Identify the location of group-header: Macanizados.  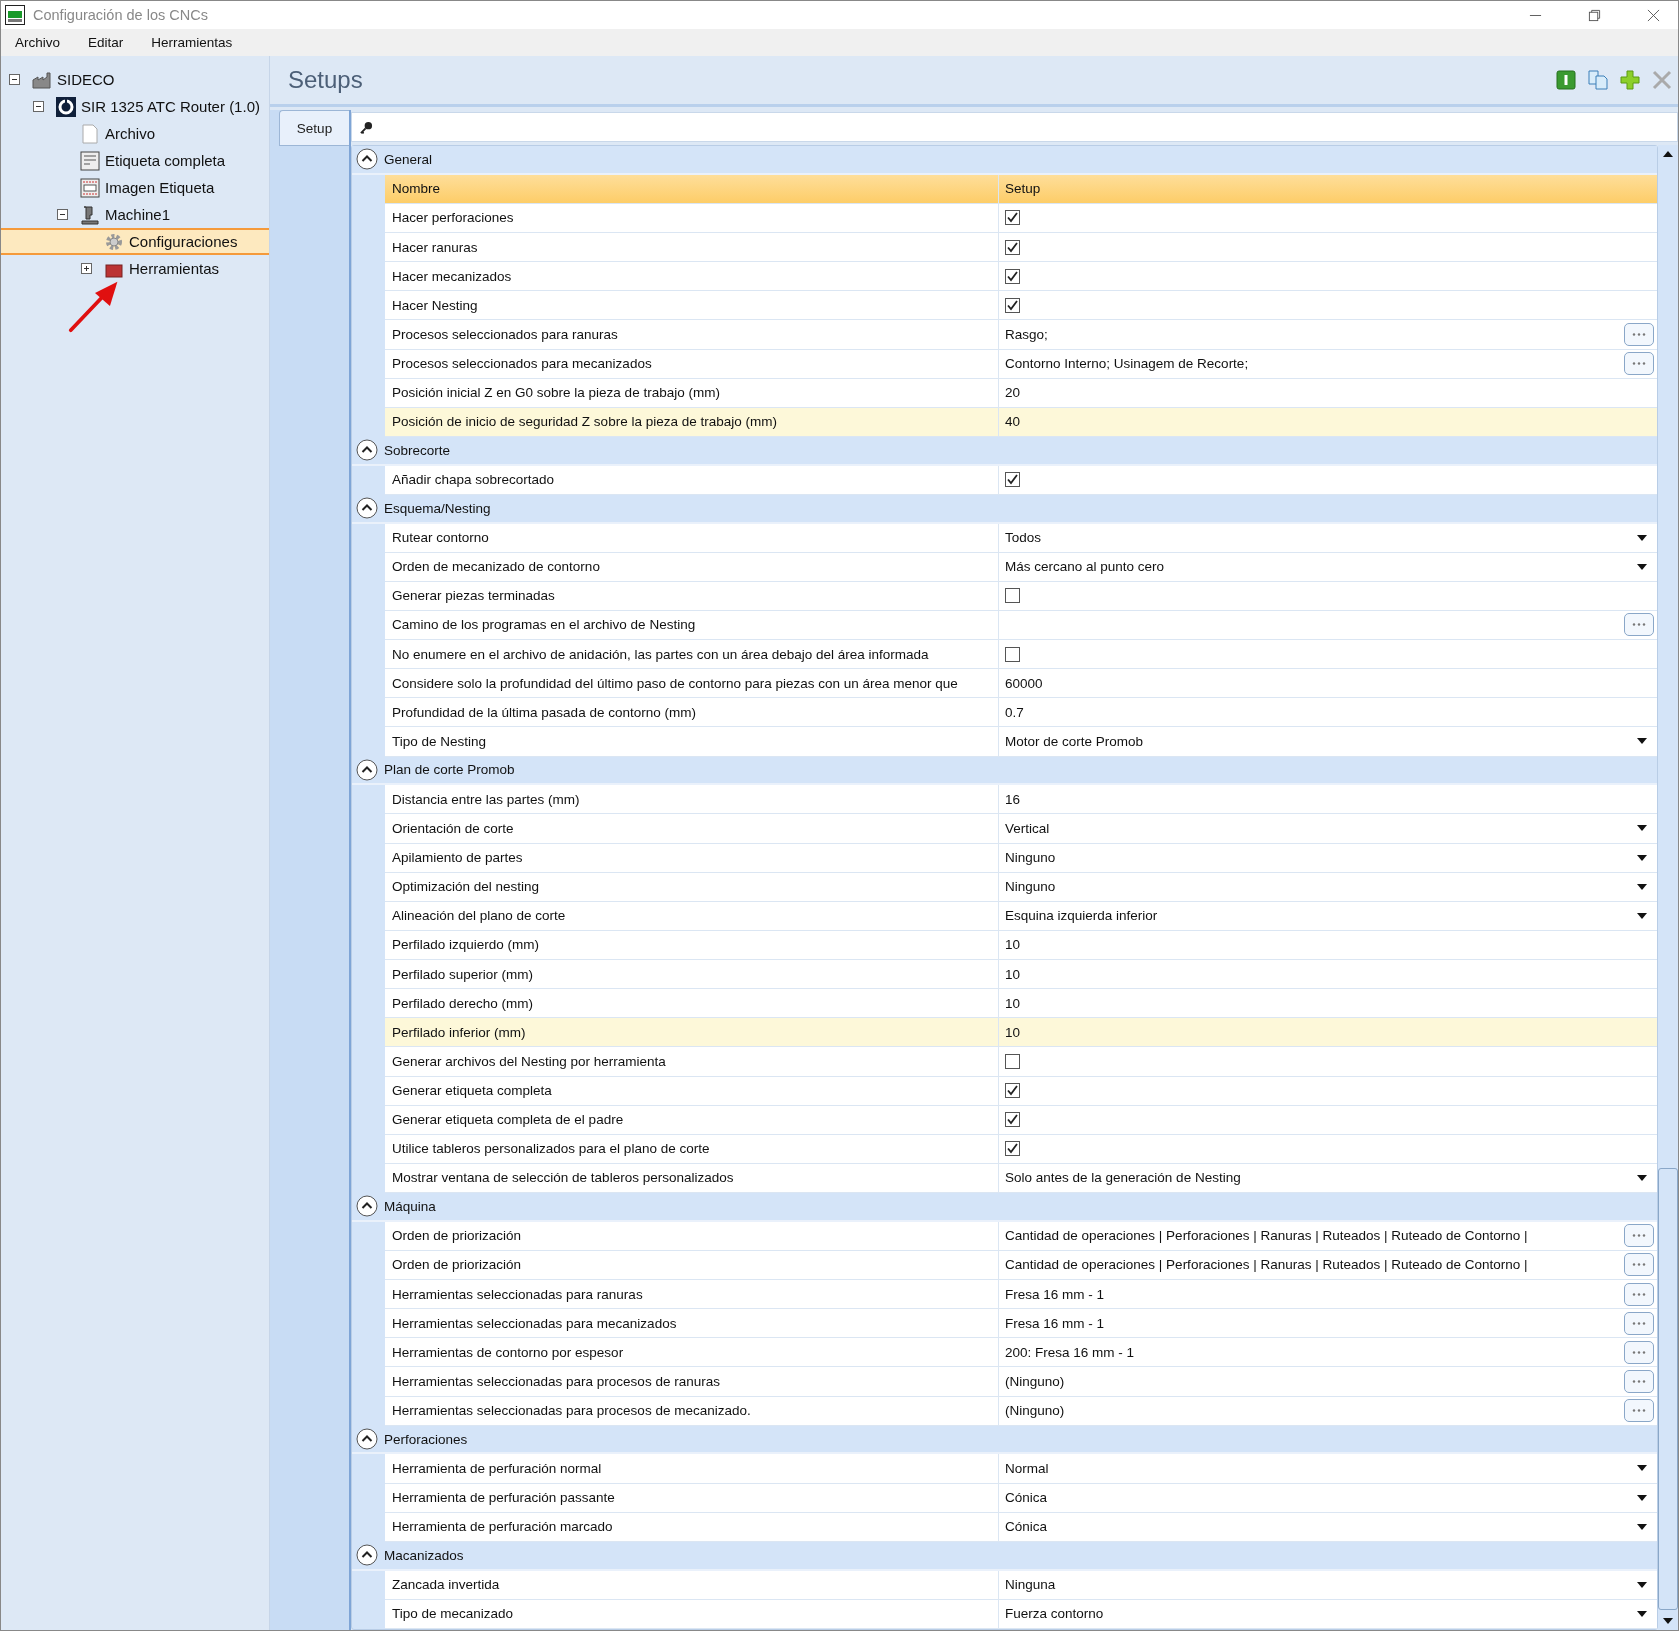
(1004, 1556).